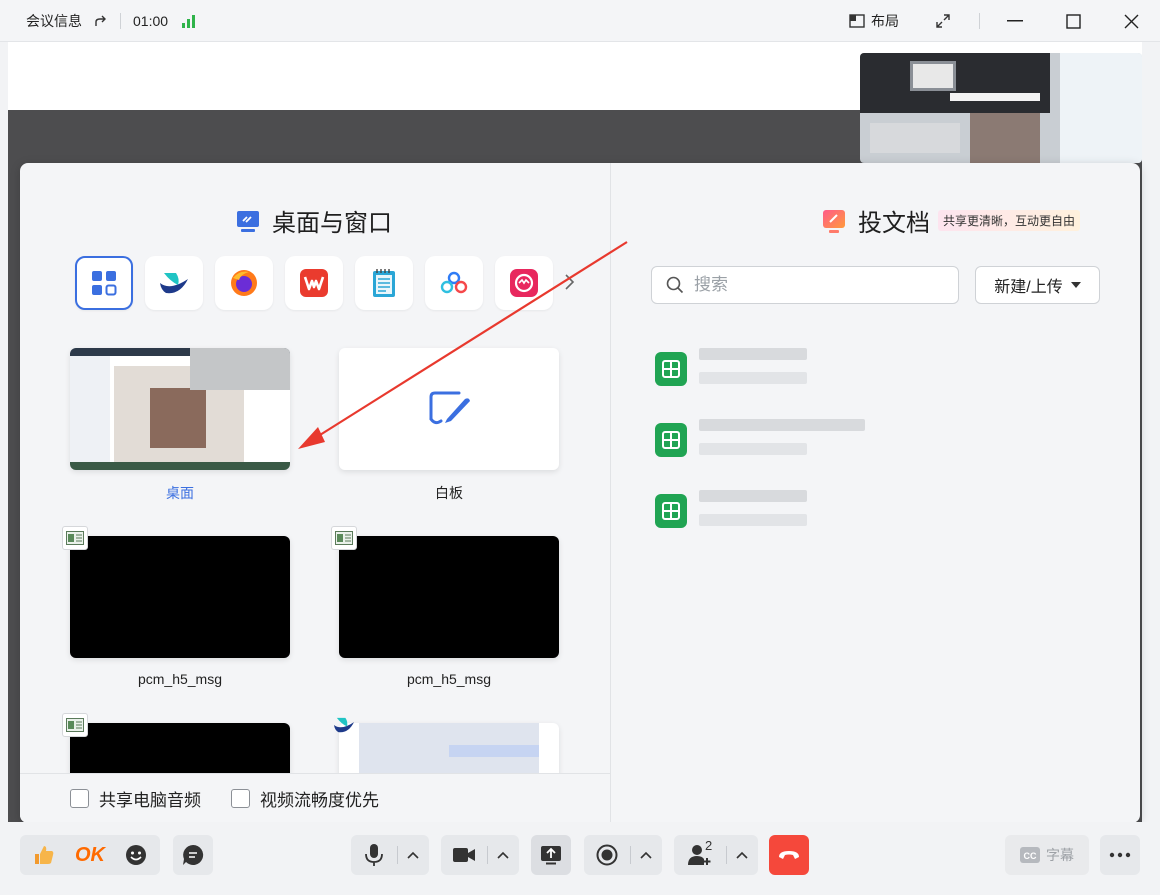 This screenshot has height=895, width=1160. I want to click on chat-button, so click(193, 855).